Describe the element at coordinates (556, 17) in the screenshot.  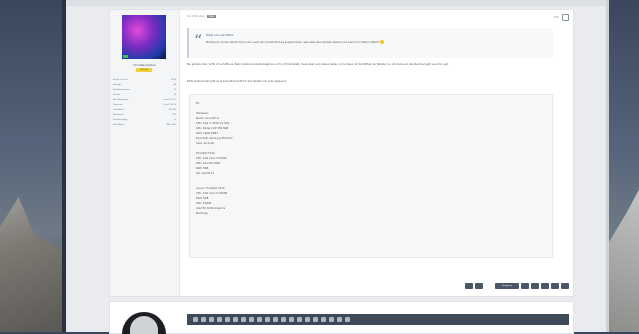
I see `post-number: #30` at that location.